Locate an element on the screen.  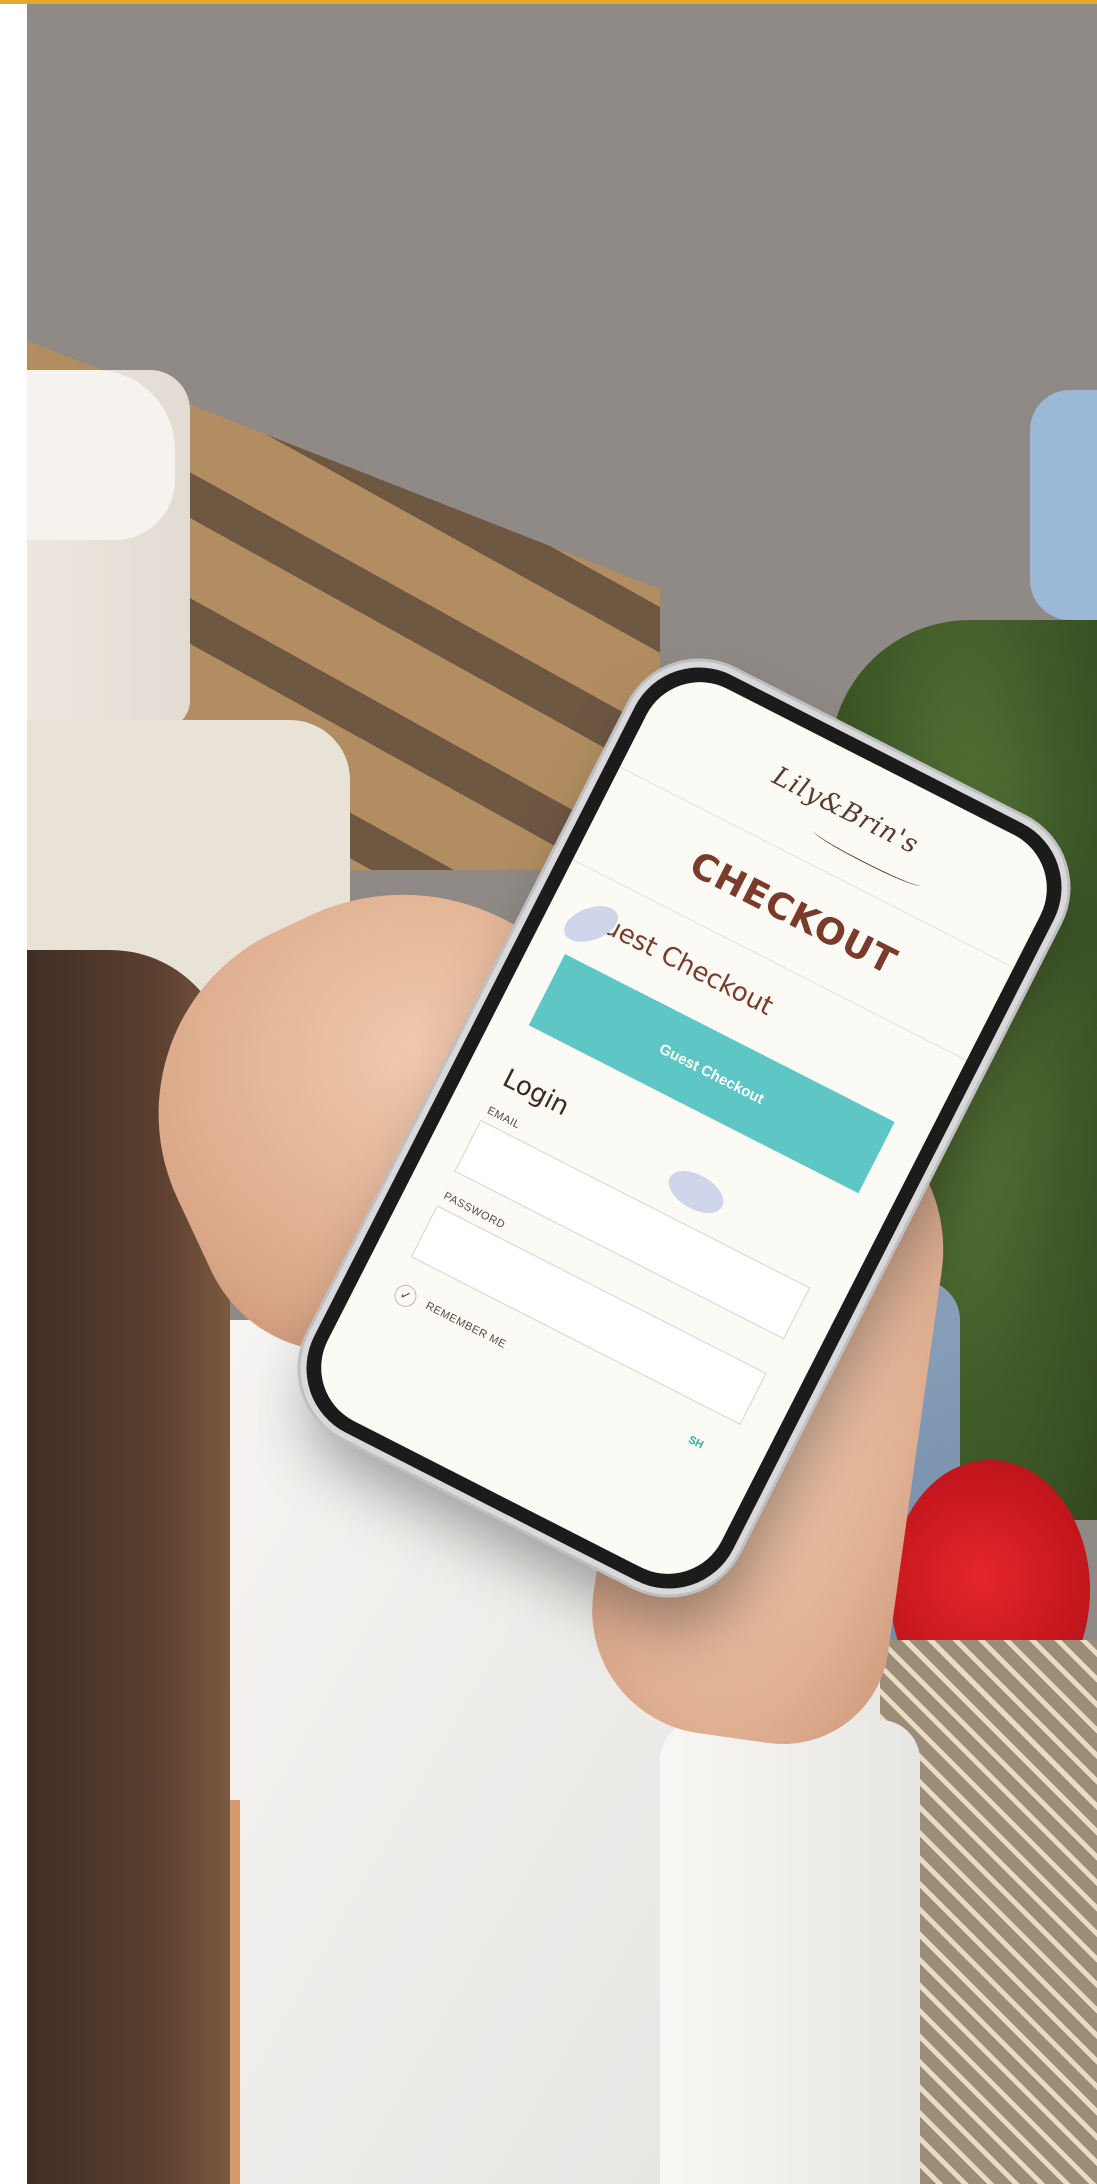
top-accent-border is located at coordinates (548, 2).